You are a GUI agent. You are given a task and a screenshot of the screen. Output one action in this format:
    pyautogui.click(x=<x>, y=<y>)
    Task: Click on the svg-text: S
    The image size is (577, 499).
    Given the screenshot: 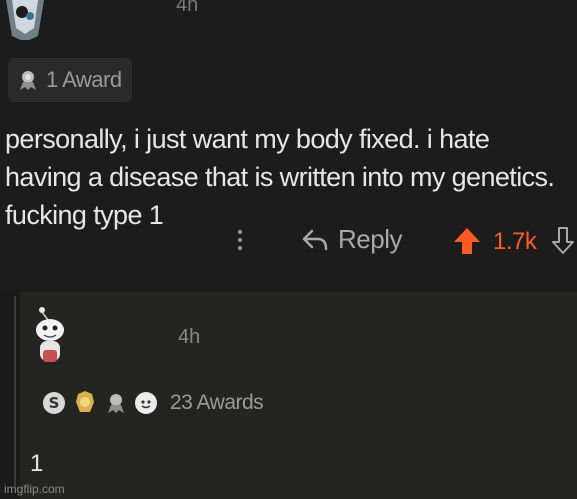 What is the action you would take?
    pyautogui.click(x=54, y=403)
    